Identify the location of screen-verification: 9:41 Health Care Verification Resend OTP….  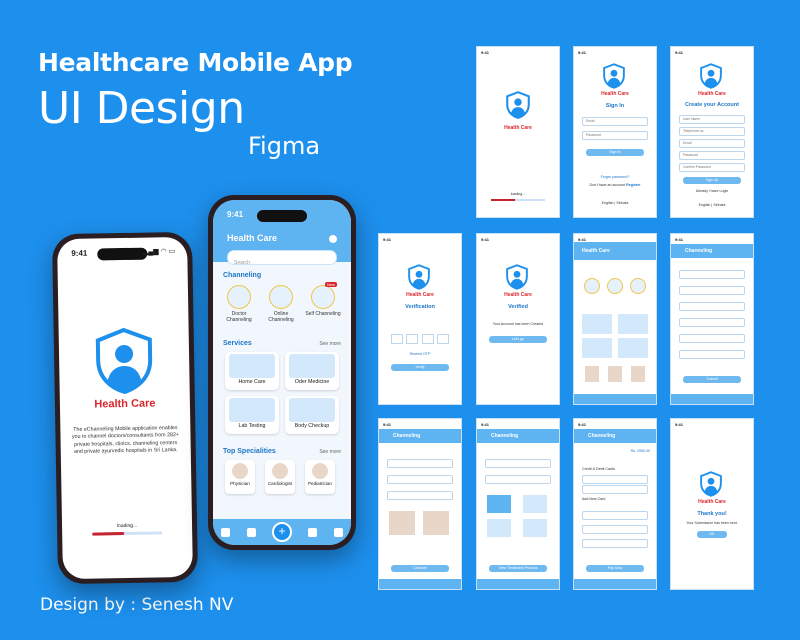
(420, 319).